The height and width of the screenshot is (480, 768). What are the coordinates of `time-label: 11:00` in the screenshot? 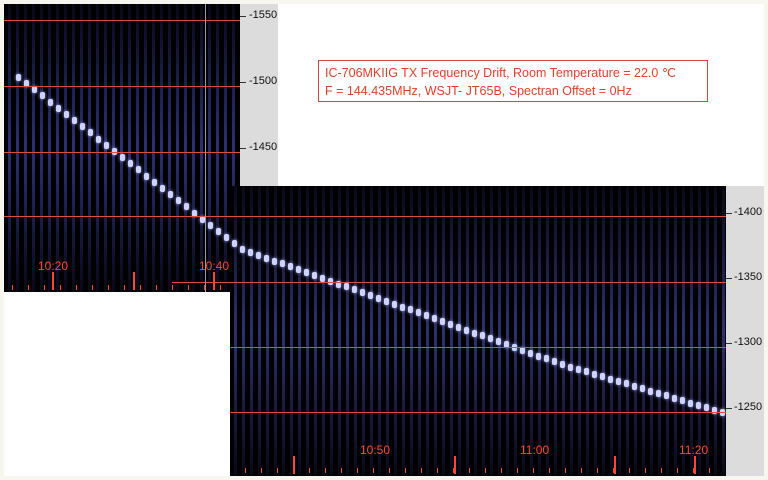 It's located at (535, 450).